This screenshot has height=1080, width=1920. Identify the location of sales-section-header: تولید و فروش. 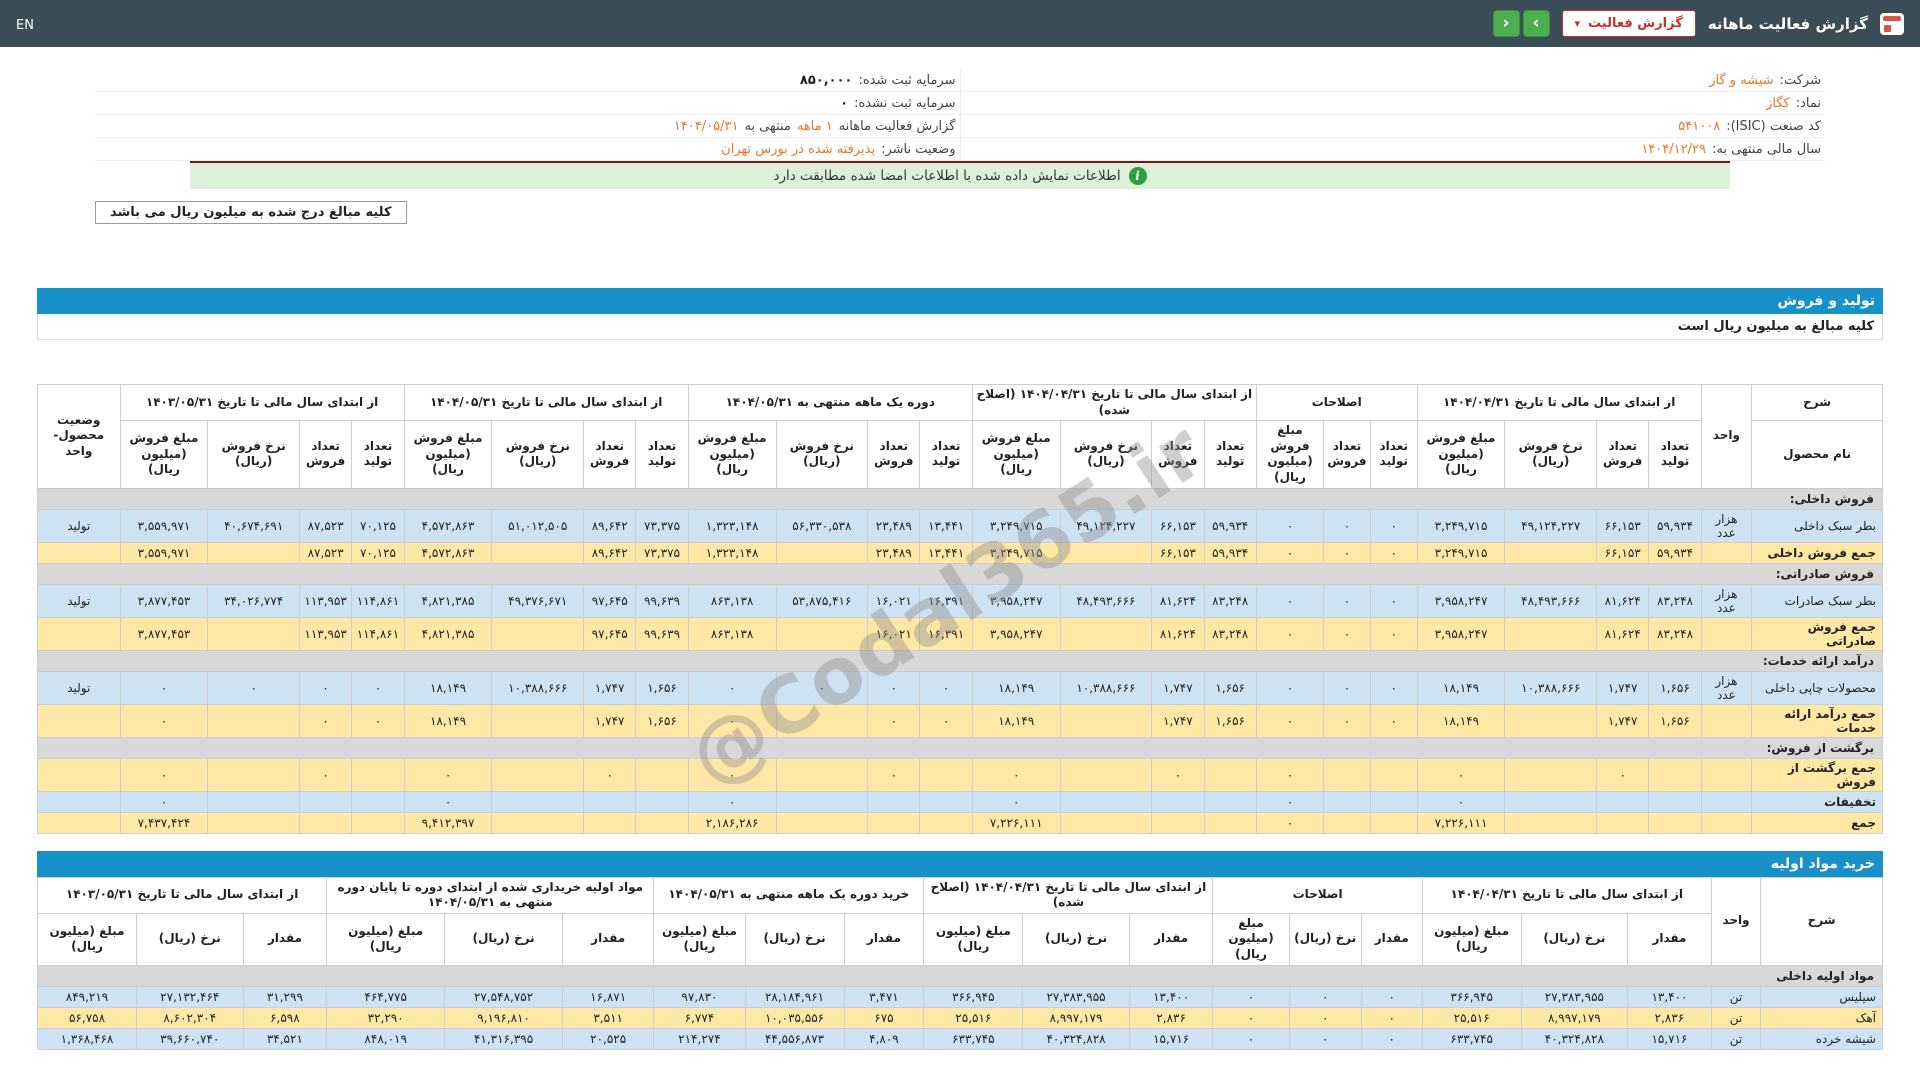
(960, 301).